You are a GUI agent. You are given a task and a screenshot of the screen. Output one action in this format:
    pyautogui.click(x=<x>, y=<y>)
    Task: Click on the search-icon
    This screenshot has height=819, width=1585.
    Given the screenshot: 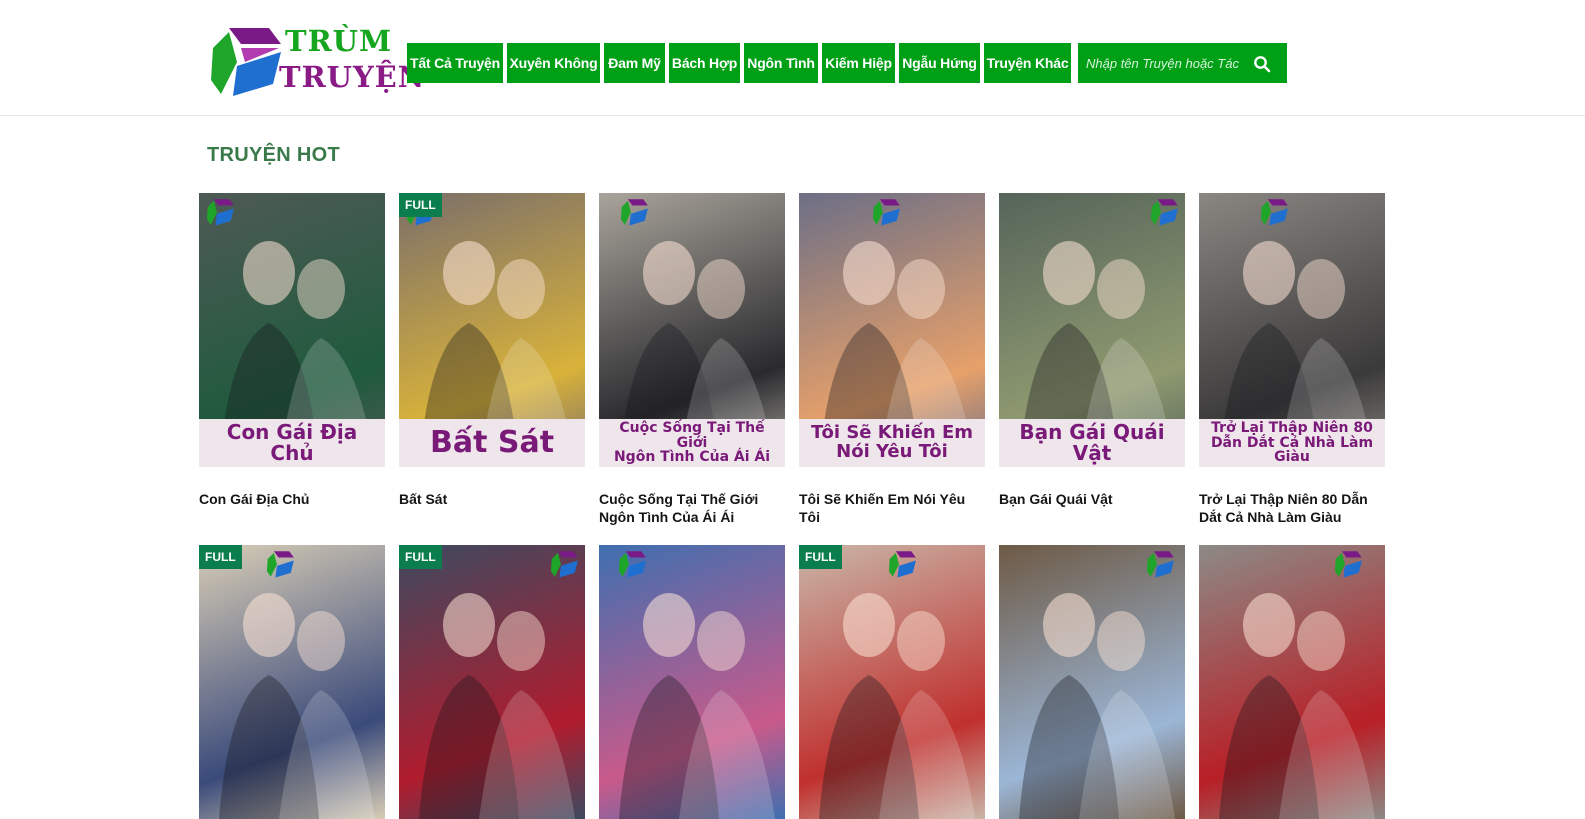 What is the action you would take?
    pyautogui.click(x=1262, y=64)
    